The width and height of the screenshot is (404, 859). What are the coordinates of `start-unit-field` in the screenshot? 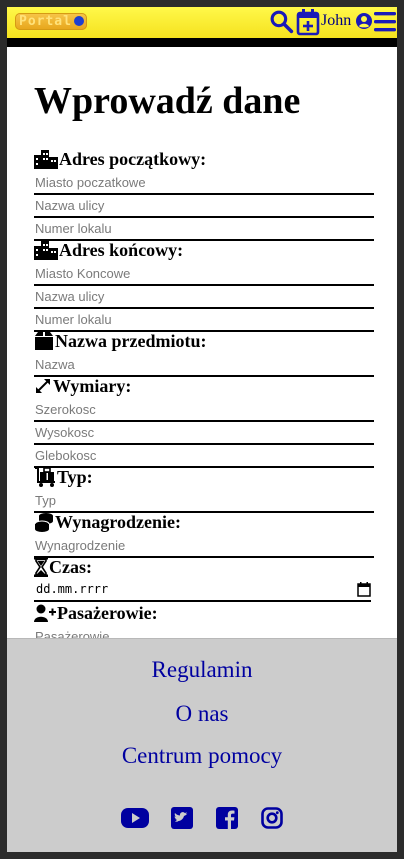 It's located at (205, 229).